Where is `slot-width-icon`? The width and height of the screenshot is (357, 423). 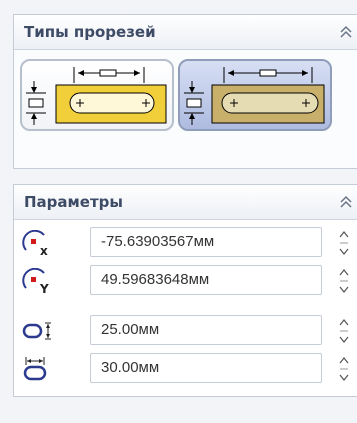
slot-width-icon is located at coordinates (36, 331).